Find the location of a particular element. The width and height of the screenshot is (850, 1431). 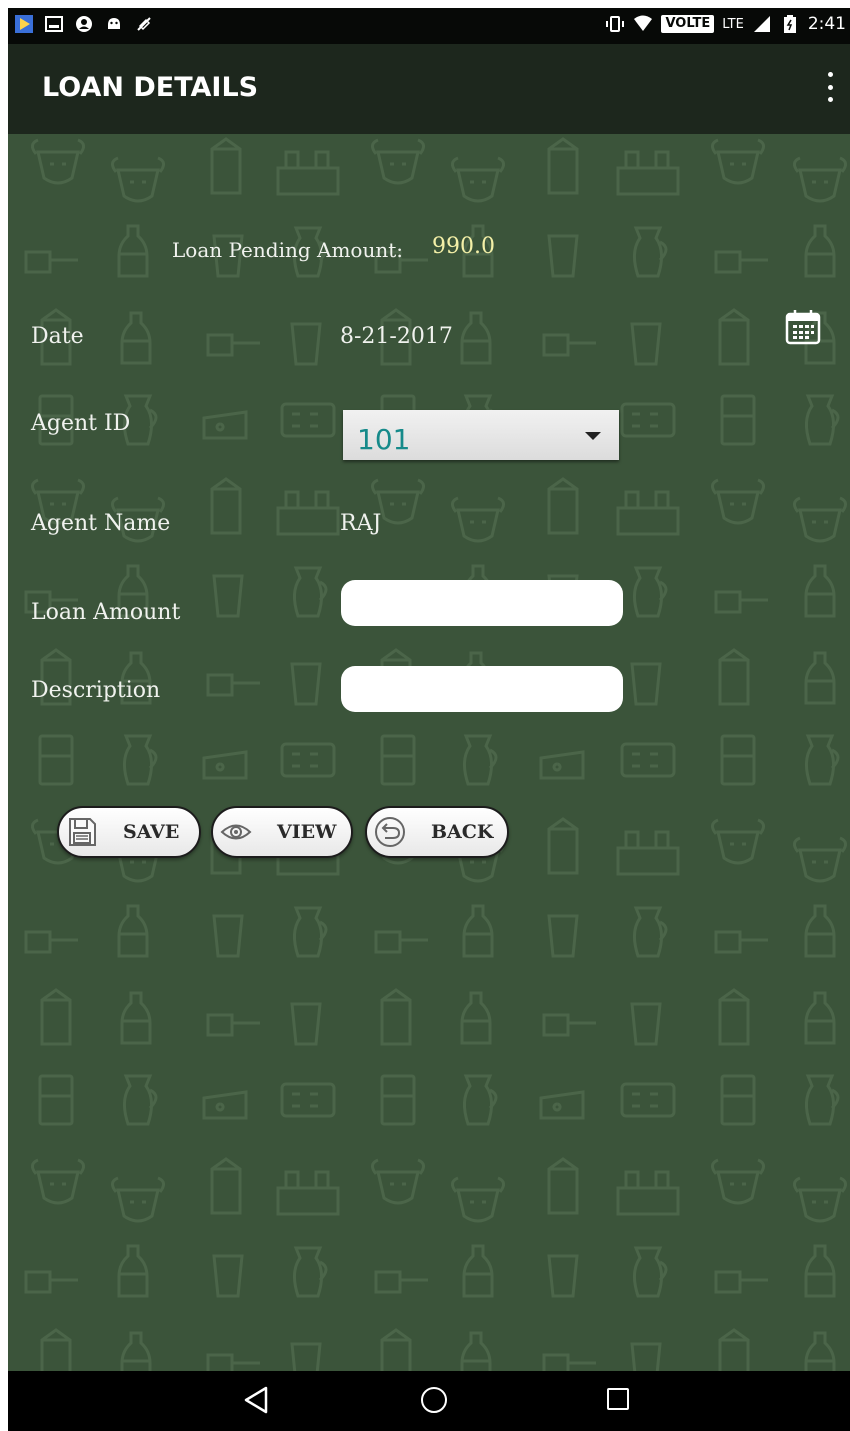

undo-arrow-icon is located at coordinates (390, 832).